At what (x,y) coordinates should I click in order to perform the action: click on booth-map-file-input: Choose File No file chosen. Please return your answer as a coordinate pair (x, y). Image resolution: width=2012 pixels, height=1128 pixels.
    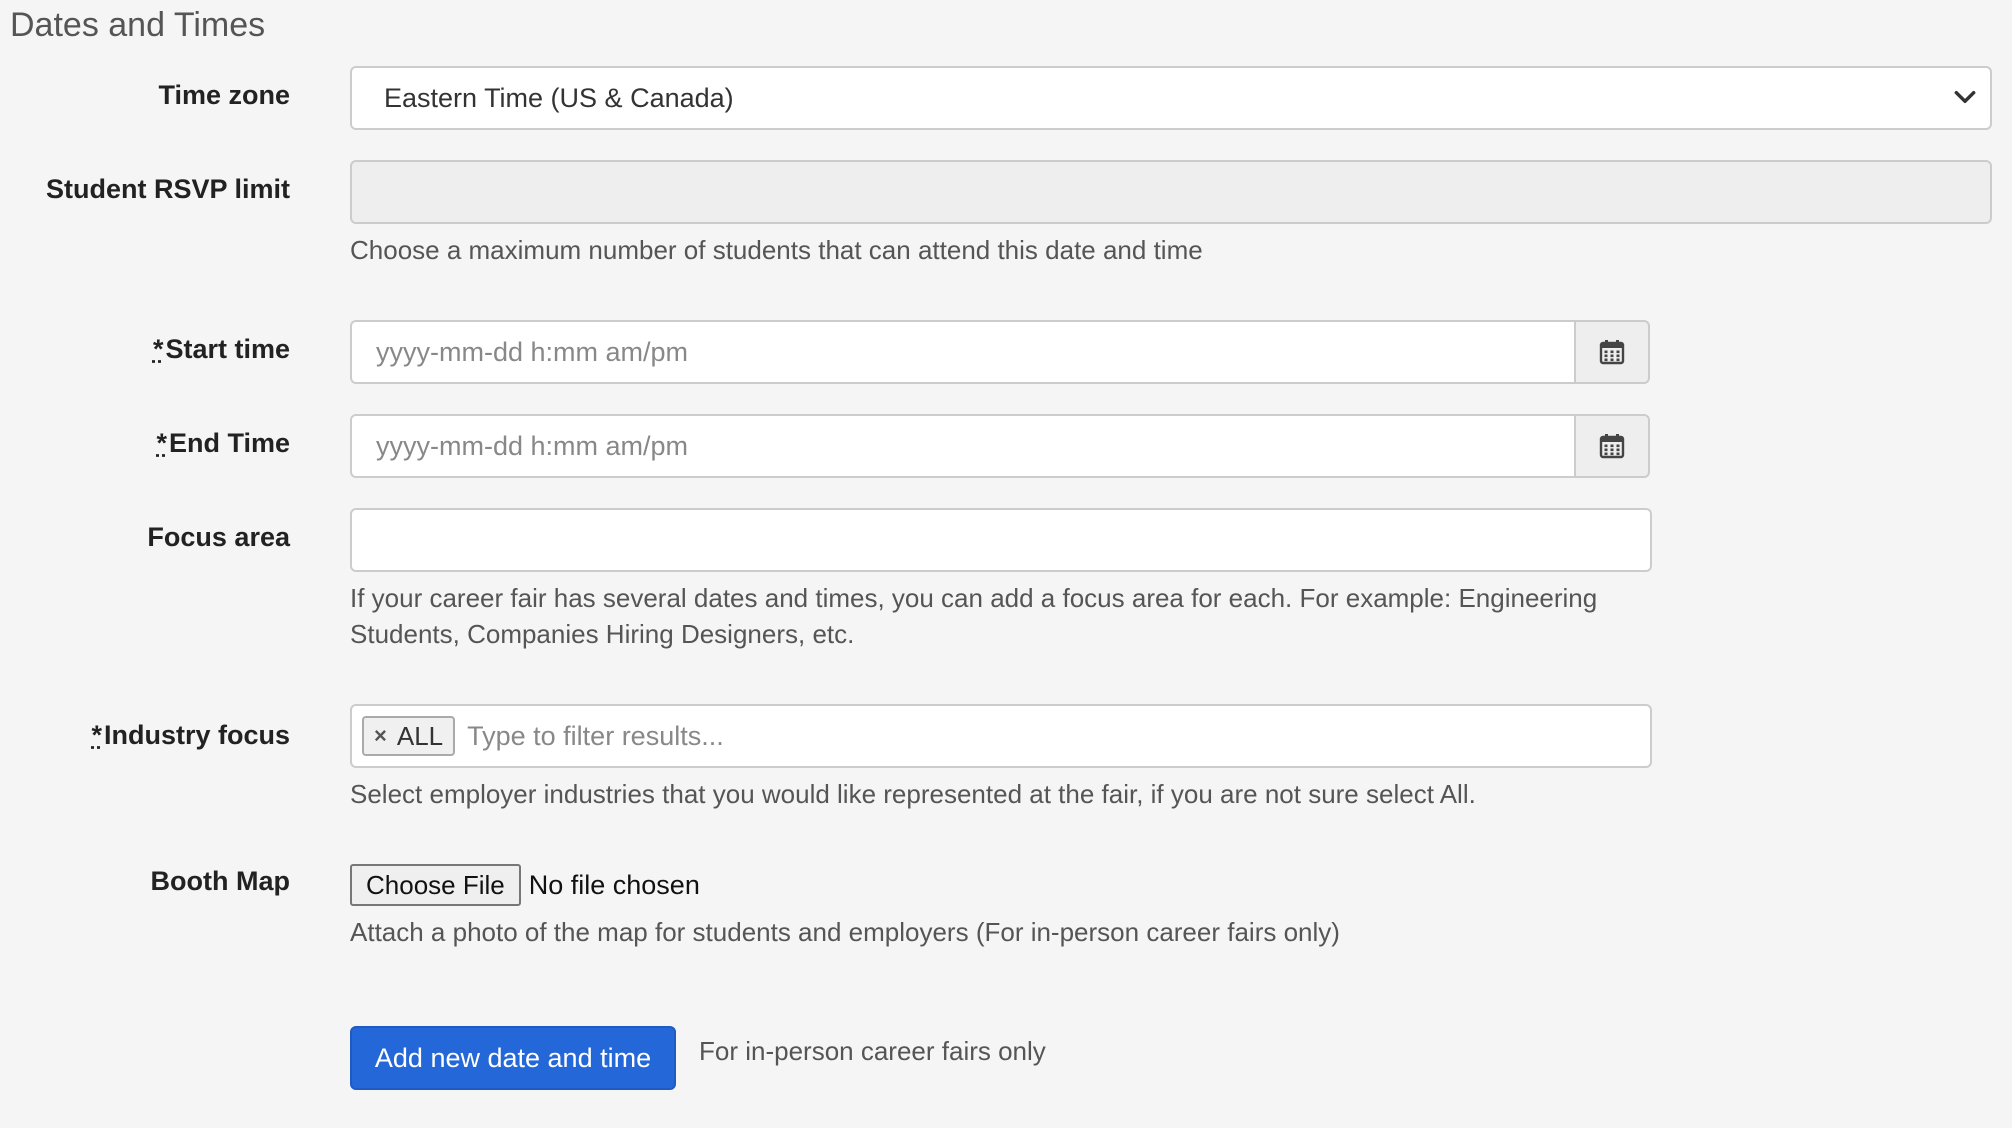
    Looking at the image, I should click on (525, 885).